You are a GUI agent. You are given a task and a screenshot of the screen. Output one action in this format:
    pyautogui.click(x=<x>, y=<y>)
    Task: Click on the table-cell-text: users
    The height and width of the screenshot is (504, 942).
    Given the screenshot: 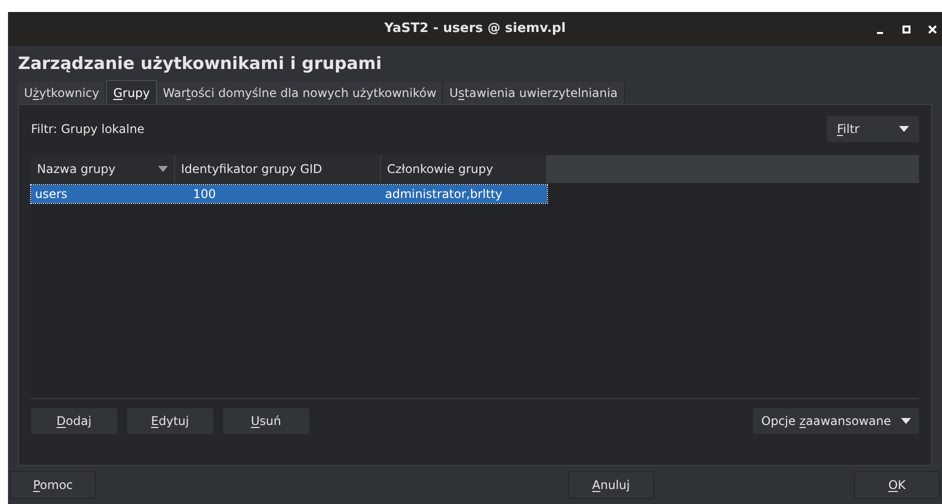 What is the action you would take?
    pyautogui.click(x=51, y=194)
    